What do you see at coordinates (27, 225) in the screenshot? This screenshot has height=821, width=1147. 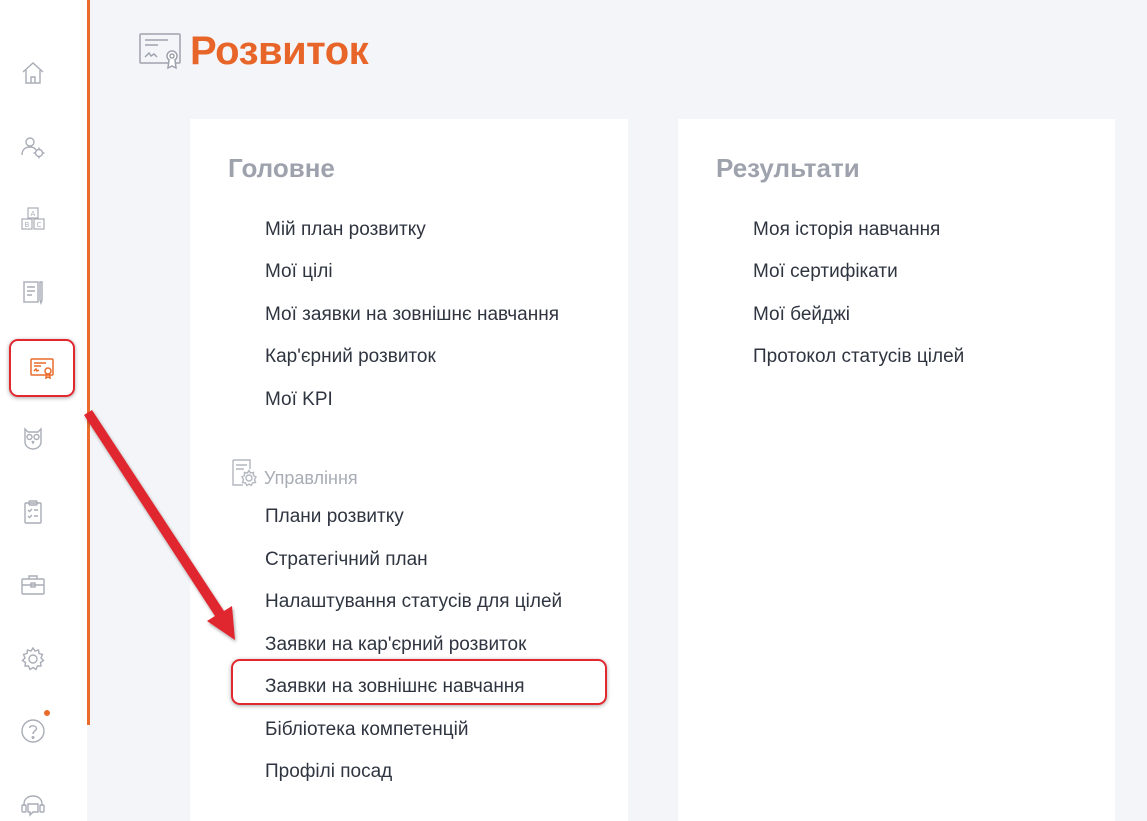 I see `svg-text: B` at bounding box center [27, 225].